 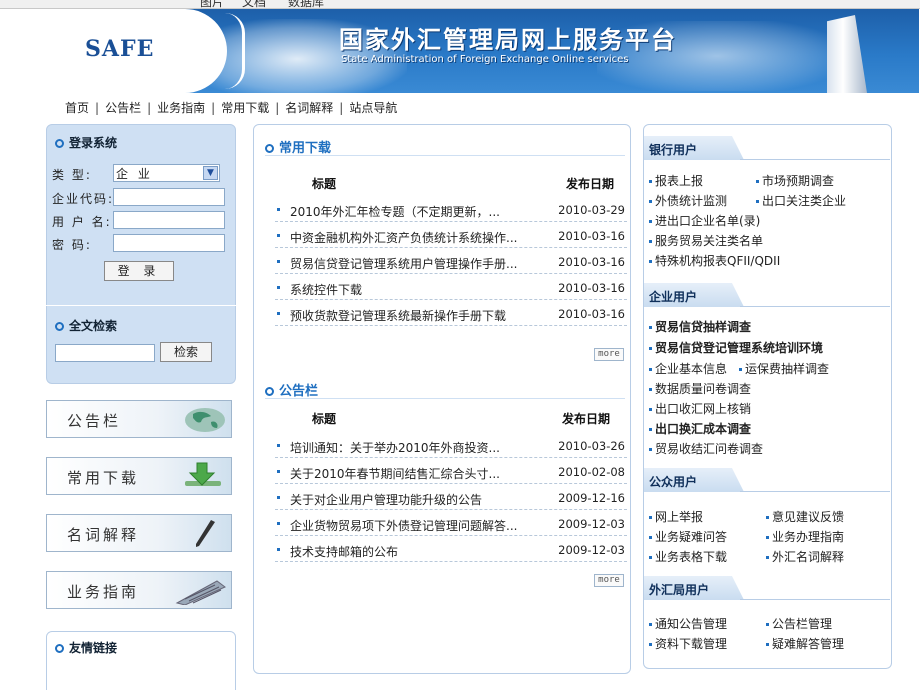 What do you see at coordinates (805, 516) in the screenshot?
I see `link-feedback: 意见建议反馈` at bounding box center [805, 516].